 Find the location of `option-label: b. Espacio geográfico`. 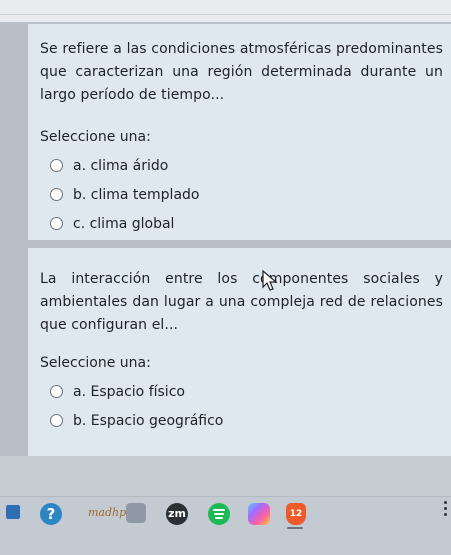

option-label: b. Espacio geográfico is located at coordinates (148, 420).